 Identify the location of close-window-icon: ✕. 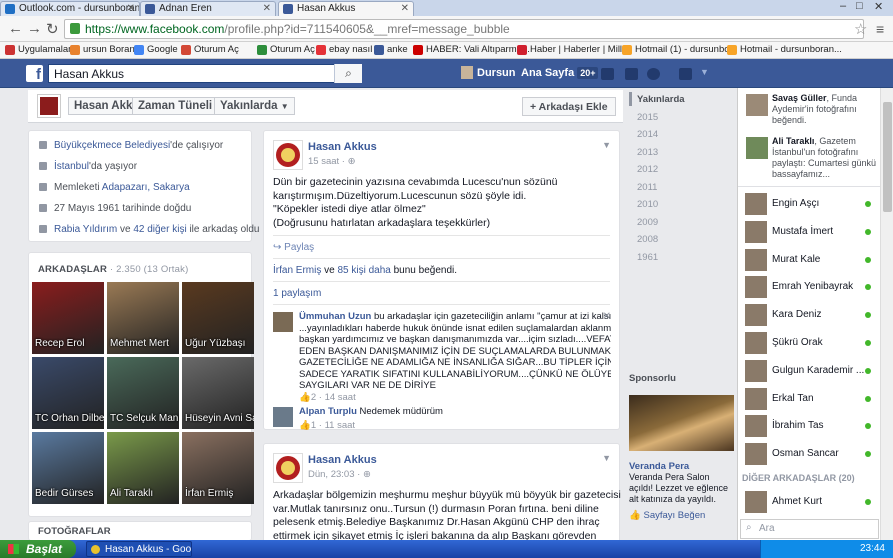
(878, 6).